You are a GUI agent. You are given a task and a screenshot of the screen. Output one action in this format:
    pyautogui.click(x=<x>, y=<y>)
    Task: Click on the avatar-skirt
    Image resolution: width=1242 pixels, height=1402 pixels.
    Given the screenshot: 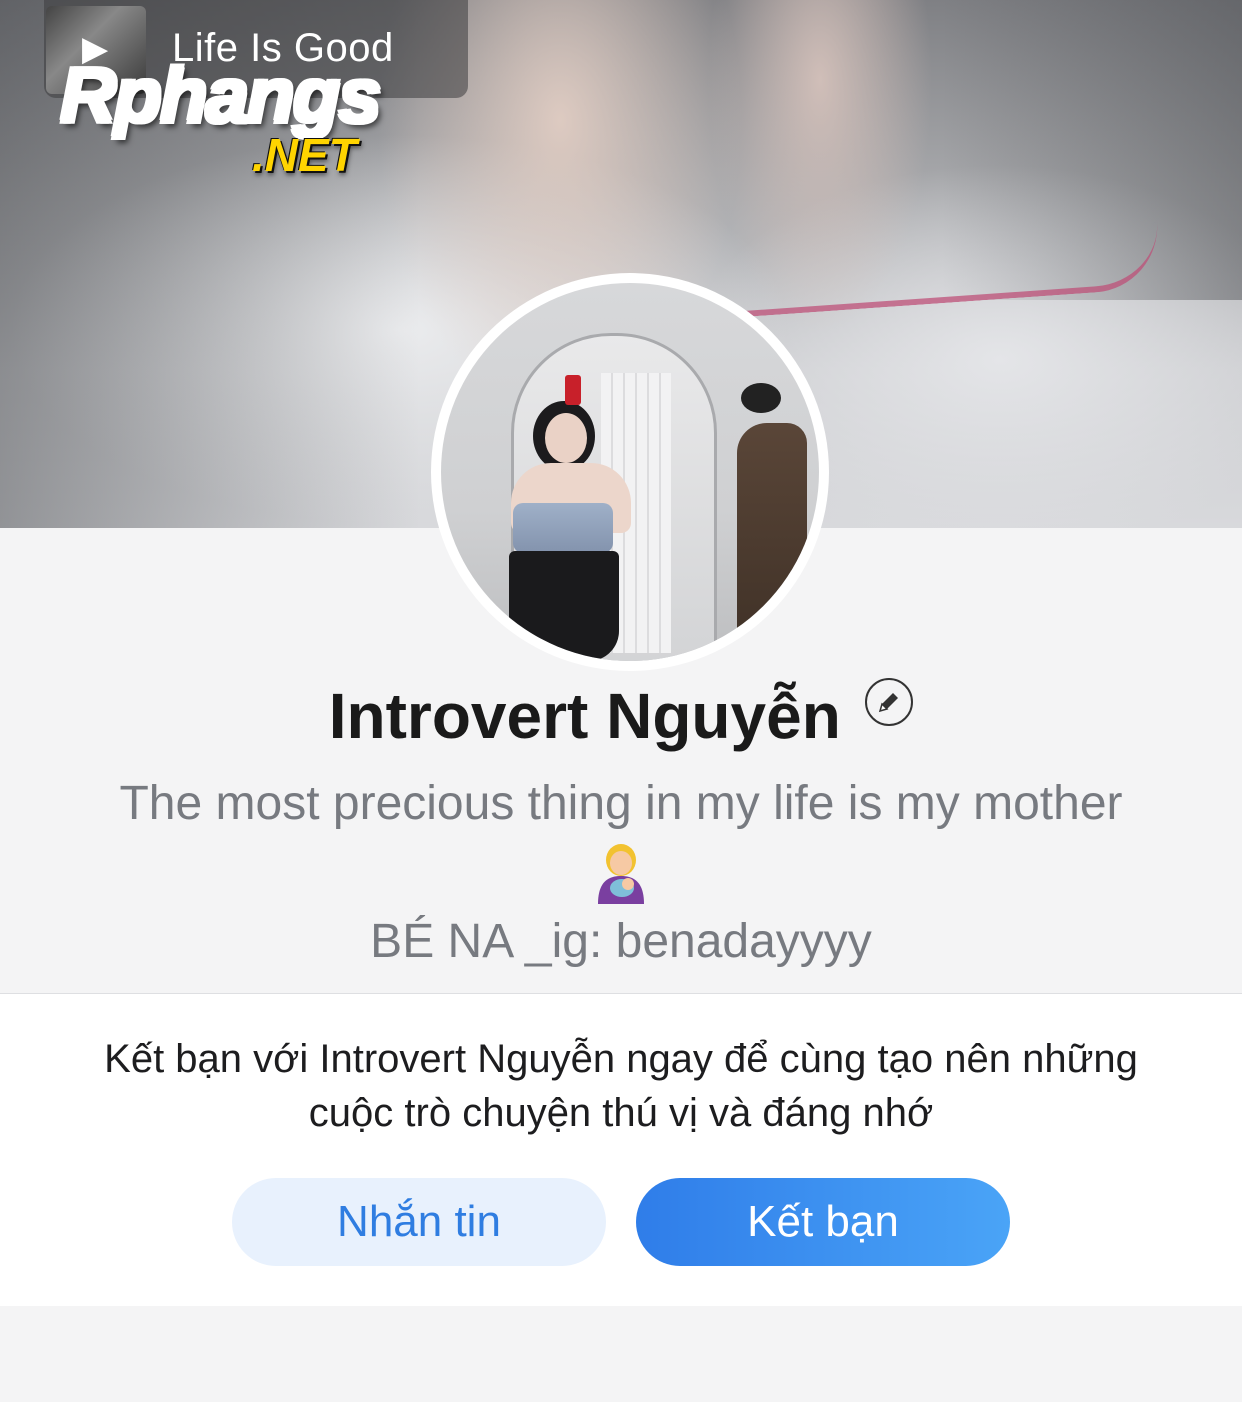 What is the action you would take?
    pyautogui.click(x=564, y=606)
    